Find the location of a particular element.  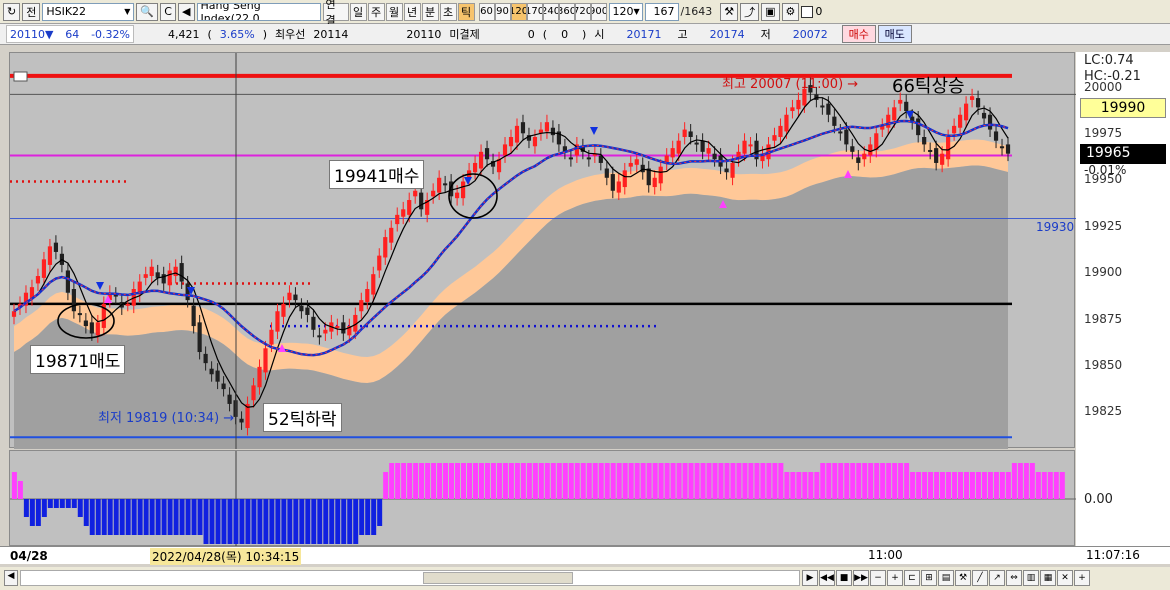

line-icon: ╱ is located at coordinates (980, 578).